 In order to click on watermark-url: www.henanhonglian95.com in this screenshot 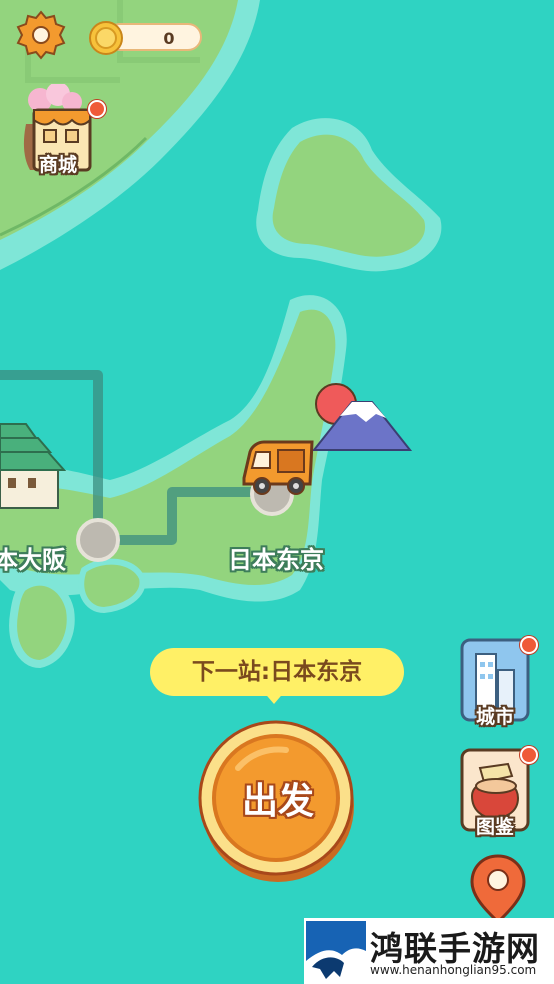, I will do `click(453, 970)`.